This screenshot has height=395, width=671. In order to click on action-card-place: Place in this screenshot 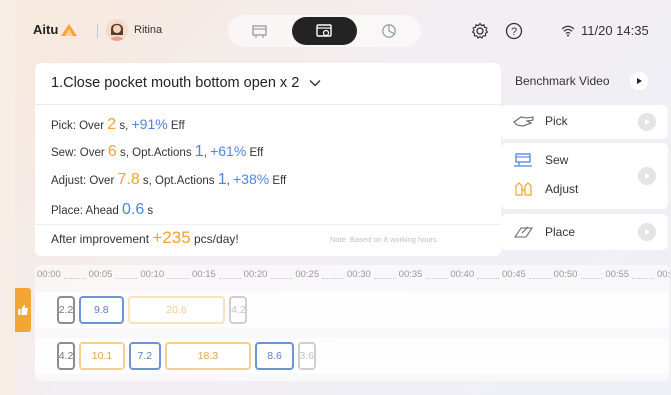, I will do `click(584, 232)`.